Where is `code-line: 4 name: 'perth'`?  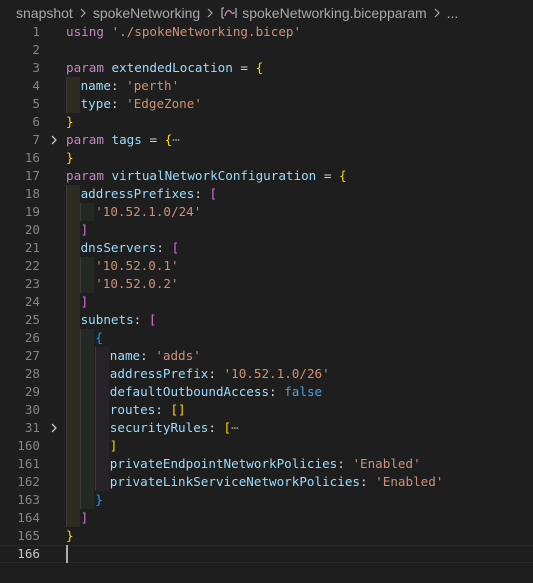
code-line: 4 name: 'perth' is located at coordinates (266, 86).